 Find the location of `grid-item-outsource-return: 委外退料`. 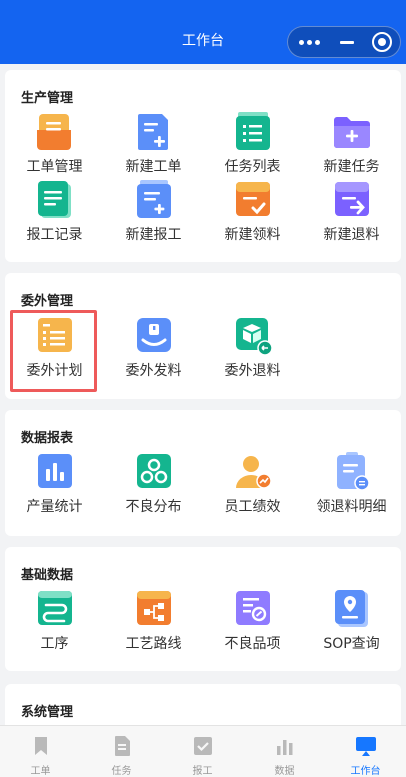

grid-item-outsource-return: 委外退料 is located at coordinates (252, 347).